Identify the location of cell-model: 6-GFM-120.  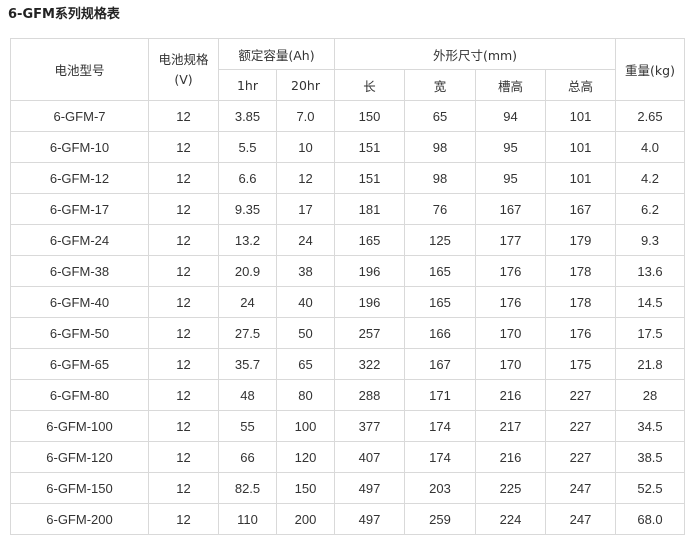
(79, 457).